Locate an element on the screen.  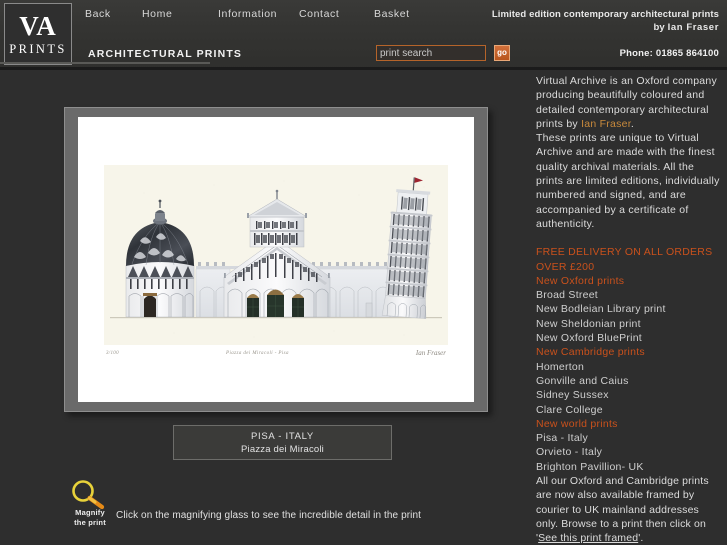
nav-item-contact: Contact is located at coordinates (336, 17).